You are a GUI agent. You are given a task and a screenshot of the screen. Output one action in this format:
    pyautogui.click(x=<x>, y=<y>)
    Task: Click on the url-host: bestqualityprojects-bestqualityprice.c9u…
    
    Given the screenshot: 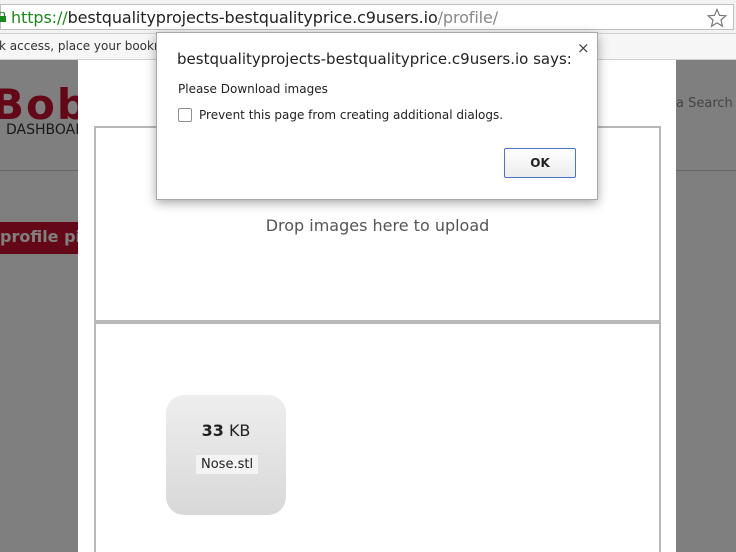 What is the action you would take?
    pyautogui.click(x=252, y=17)
    